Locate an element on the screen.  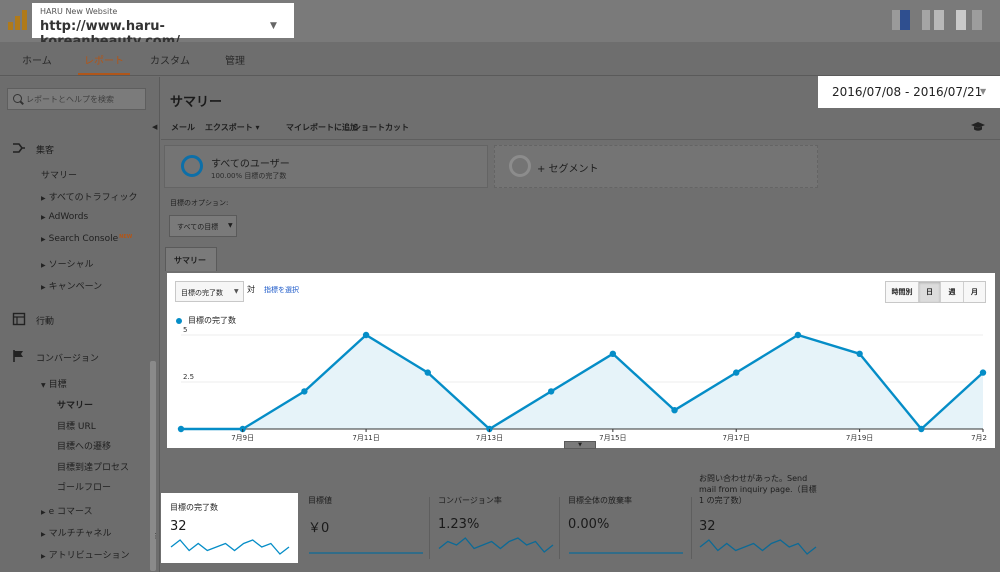
sidebar-item-goals: ▼ 目標 is located at coordinates (54, 383).